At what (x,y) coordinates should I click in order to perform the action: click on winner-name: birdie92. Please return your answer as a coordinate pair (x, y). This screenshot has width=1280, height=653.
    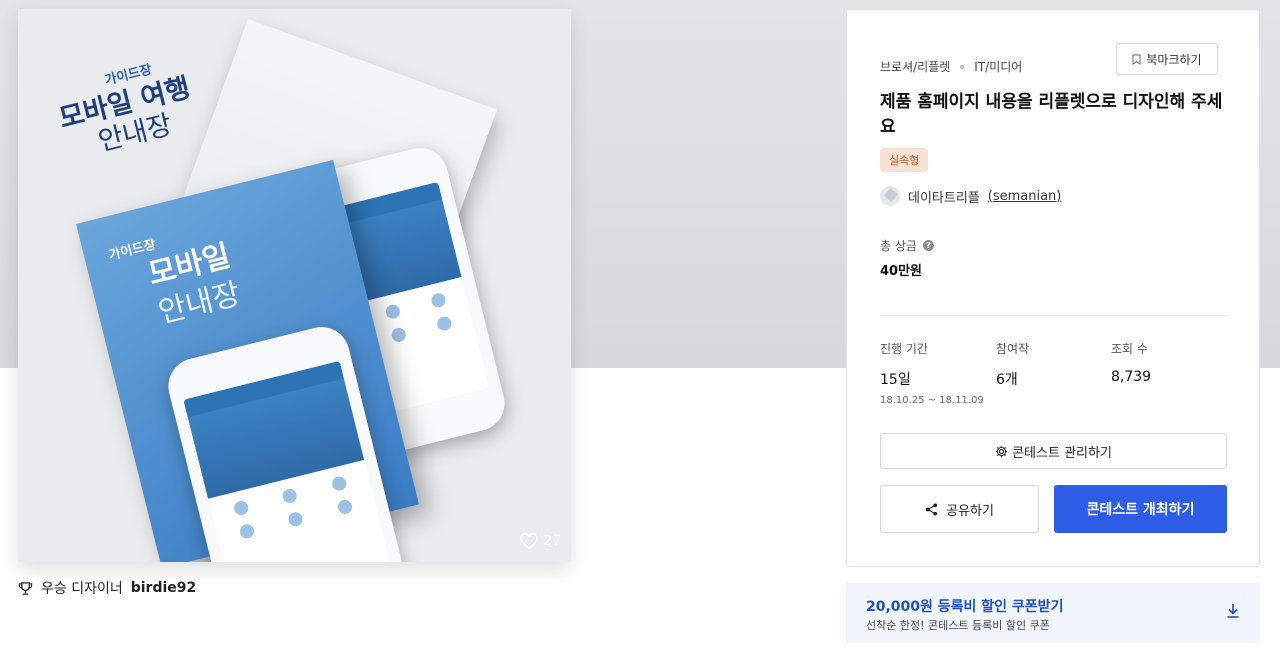
    Looking at the image, I should click on (164, 588).